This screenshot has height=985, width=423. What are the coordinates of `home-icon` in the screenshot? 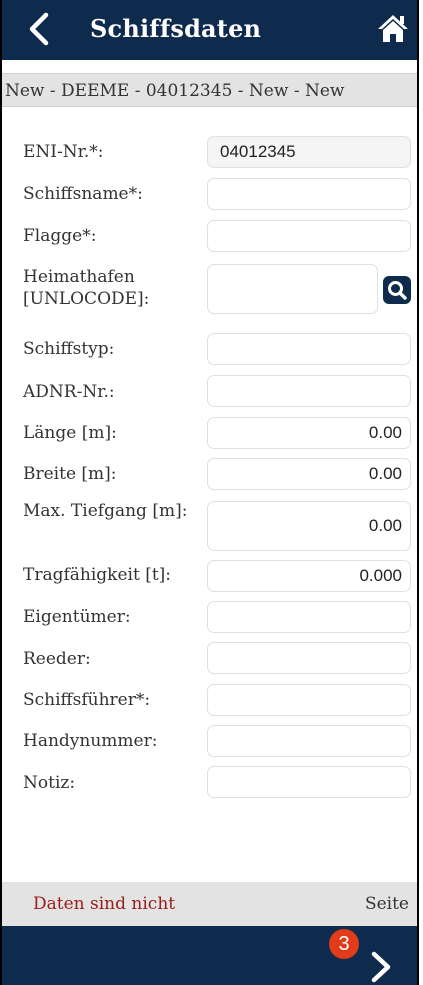 It's located at (393, 28).